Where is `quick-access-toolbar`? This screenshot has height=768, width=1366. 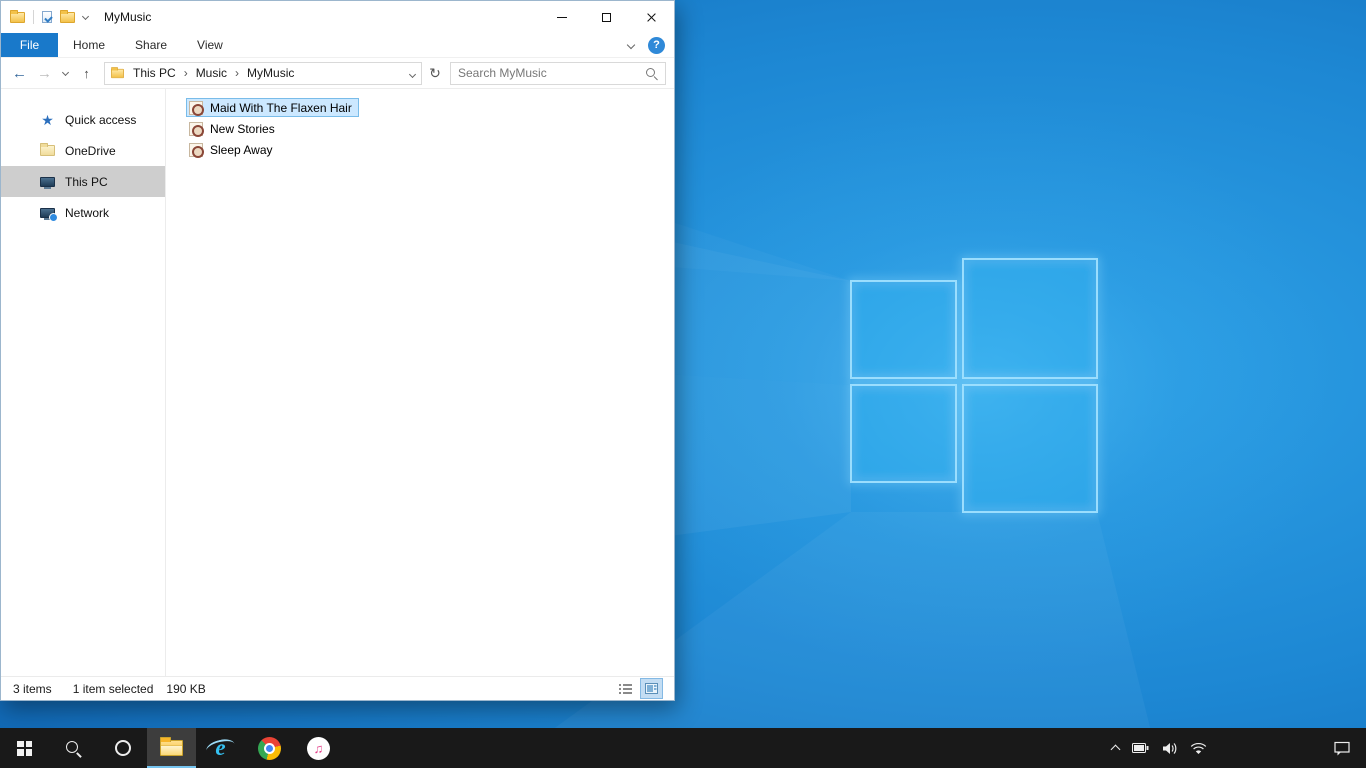
quick-access-toolbar is located at coordinates (50, 16).